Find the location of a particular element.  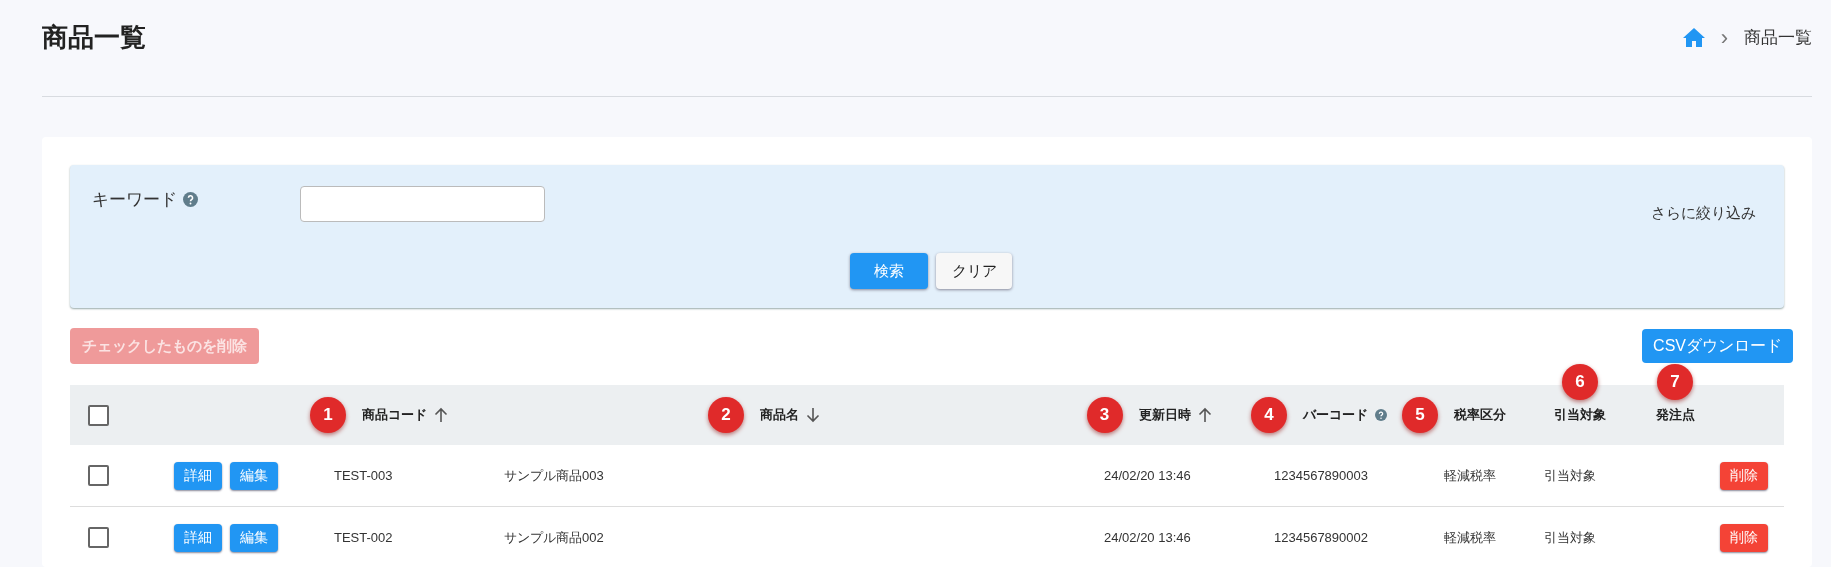

table-cell: TEST-003 is located at coordinates (363, 475).